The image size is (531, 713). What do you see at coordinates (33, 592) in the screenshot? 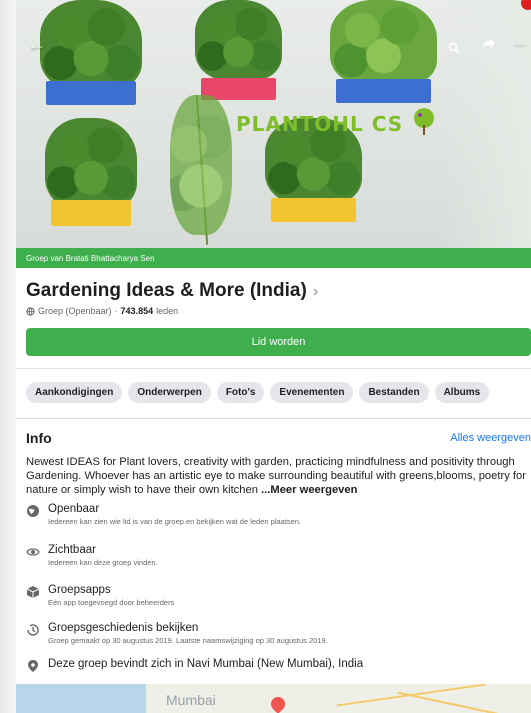
I see `cube-icon` at bounding box center [33, 592].